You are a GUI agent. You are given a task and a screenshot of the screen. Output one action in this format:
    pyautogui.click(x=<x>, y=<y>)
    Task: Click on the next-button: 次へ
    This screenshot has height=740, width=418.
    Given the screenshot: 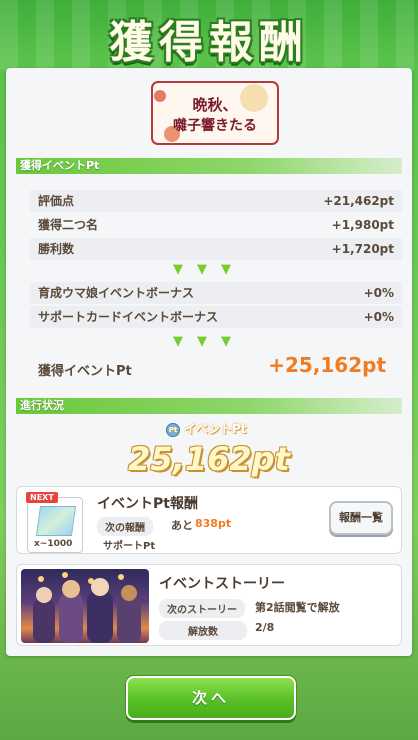 What is the action you would take?
    pyautogui.click(x=211, y=698)
    